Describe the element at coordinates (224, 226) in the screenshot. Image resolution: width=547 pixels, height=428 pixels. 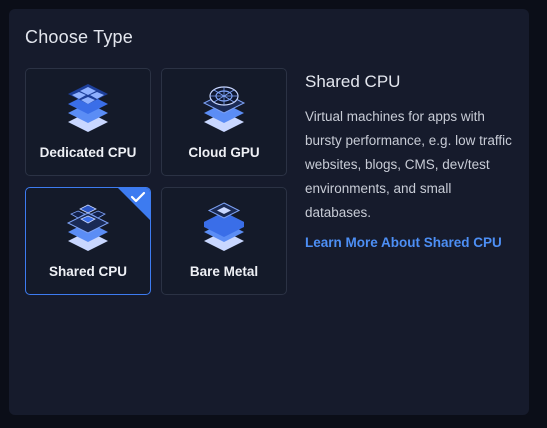
I see `bare-metal-icon` at that location.